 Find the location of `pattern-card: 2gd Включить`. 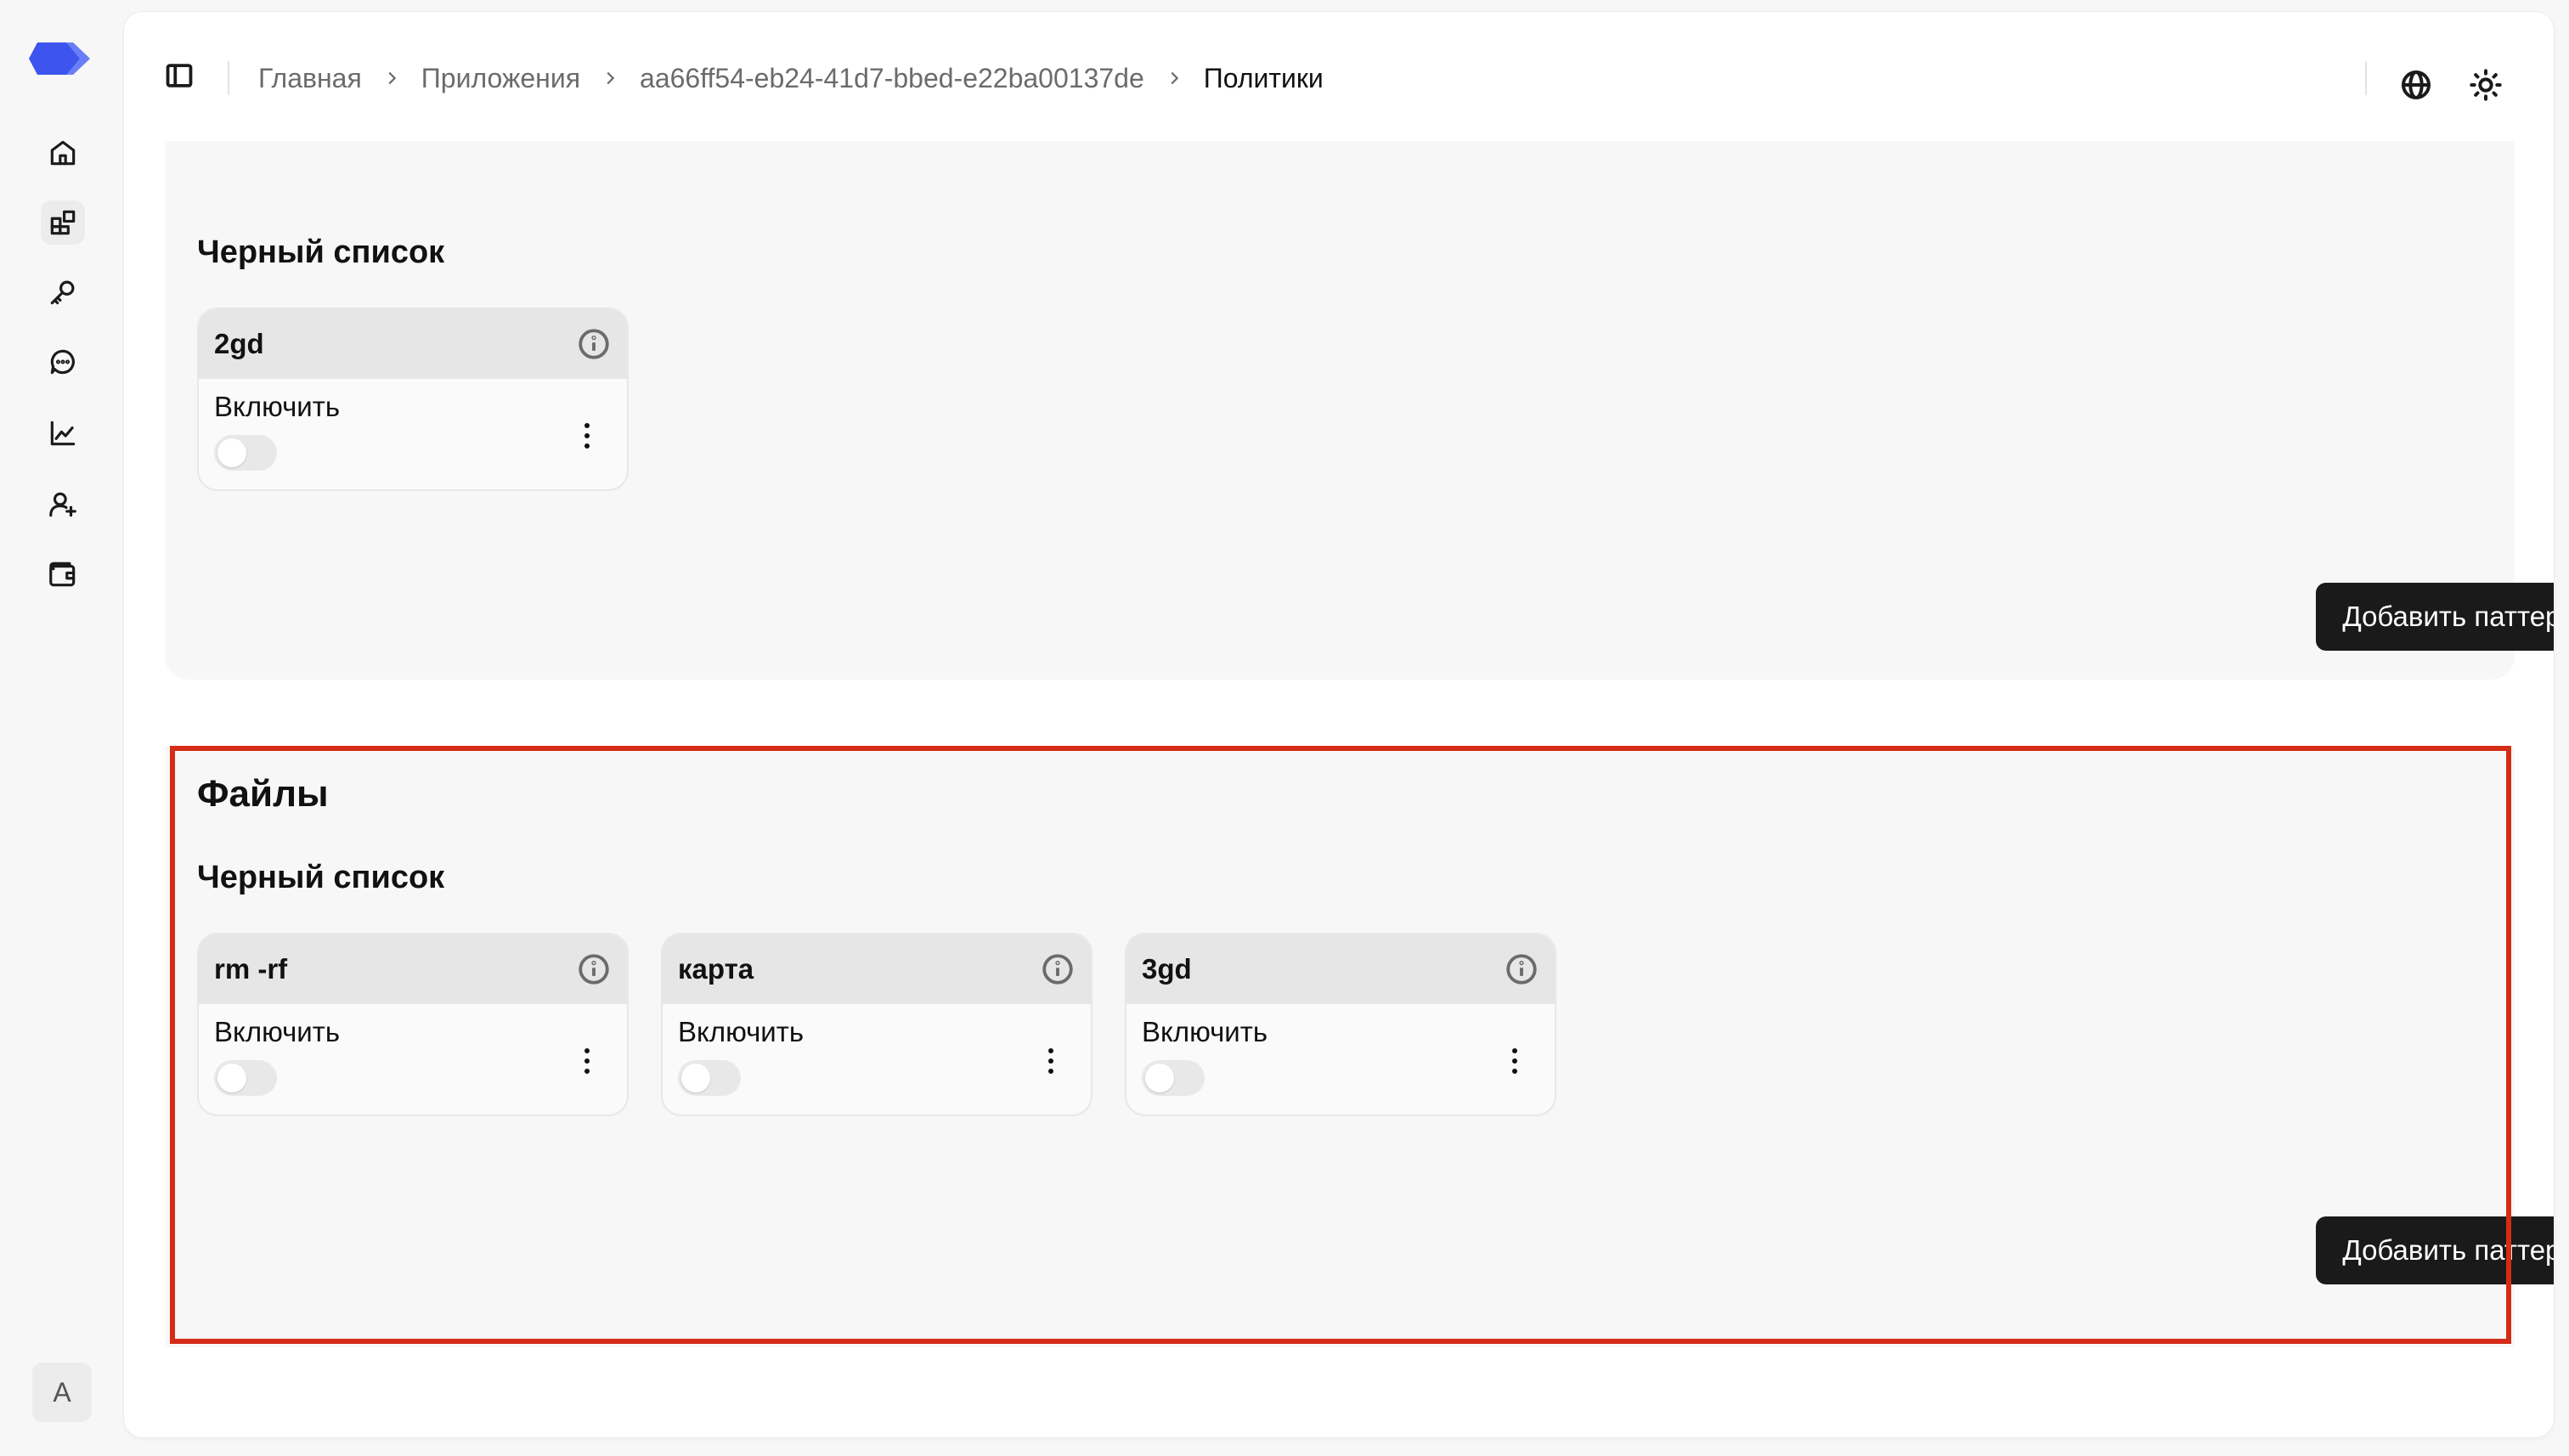

pattern-card: 2gd Включить is located at coordinates (413, 400).